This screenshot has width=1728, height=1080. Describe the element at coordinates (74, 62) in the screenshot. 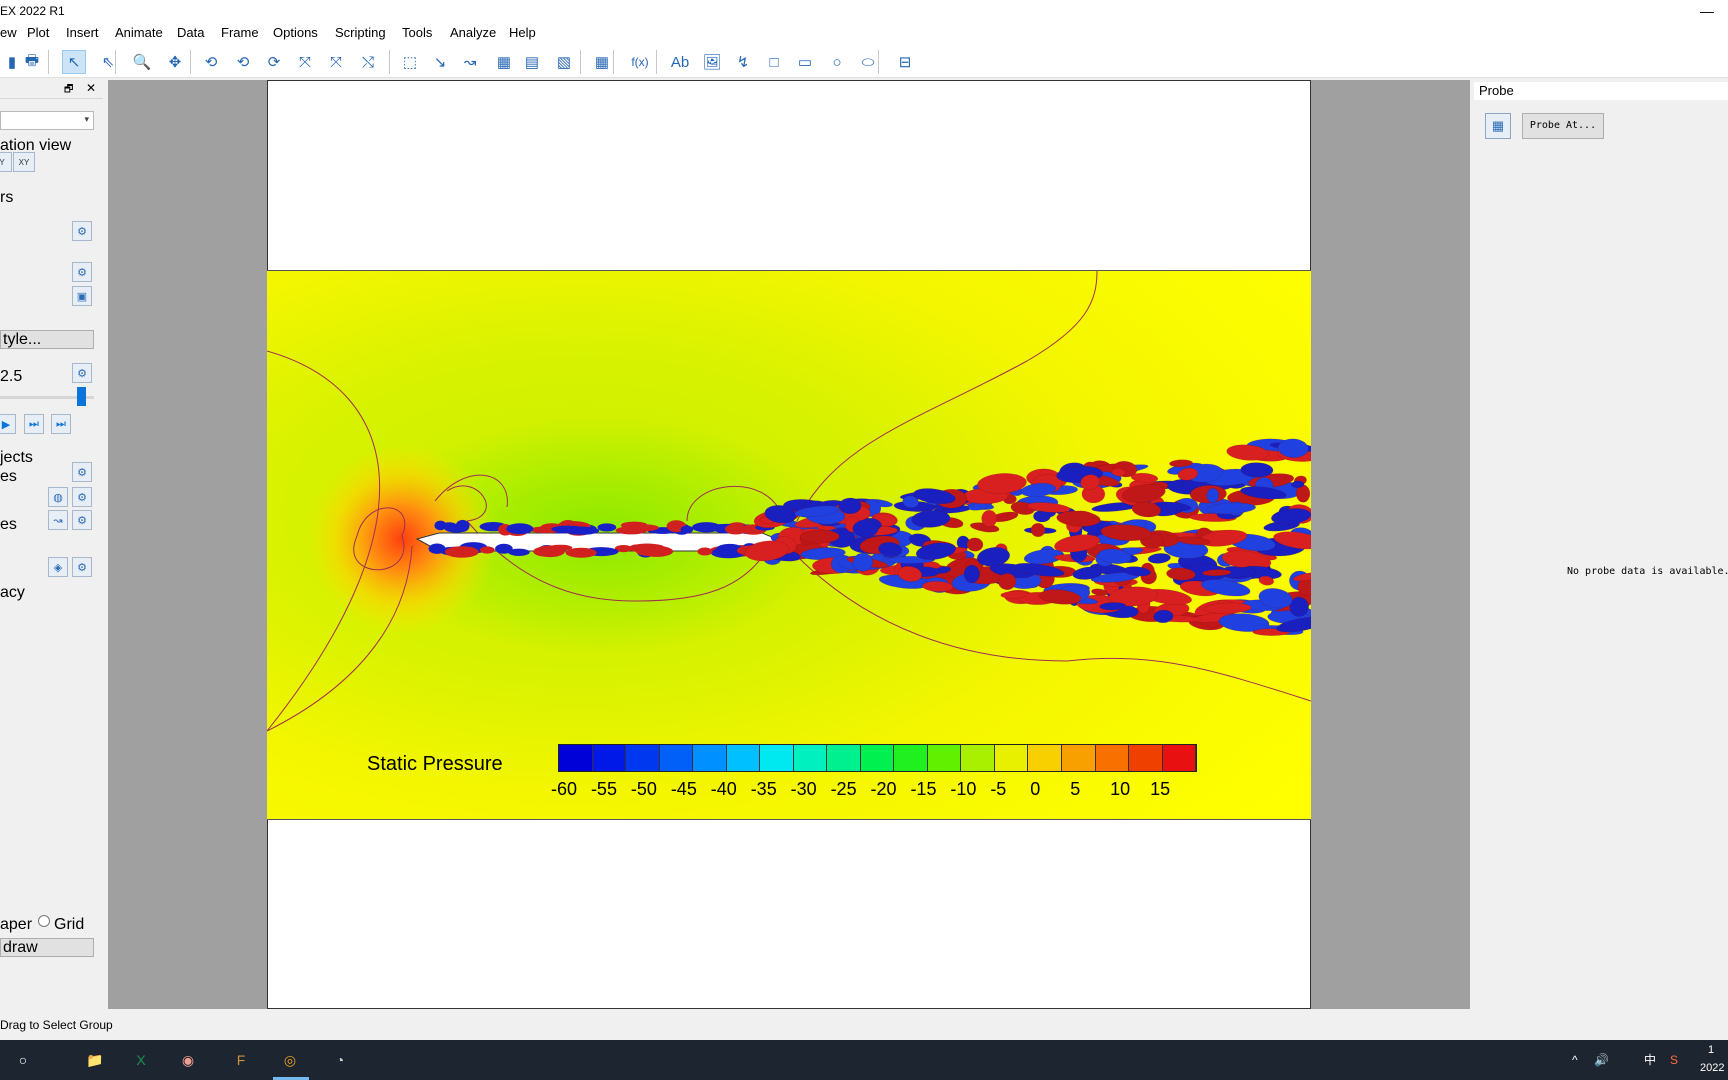

I see `select-arrow-icon: ↖` at that location.